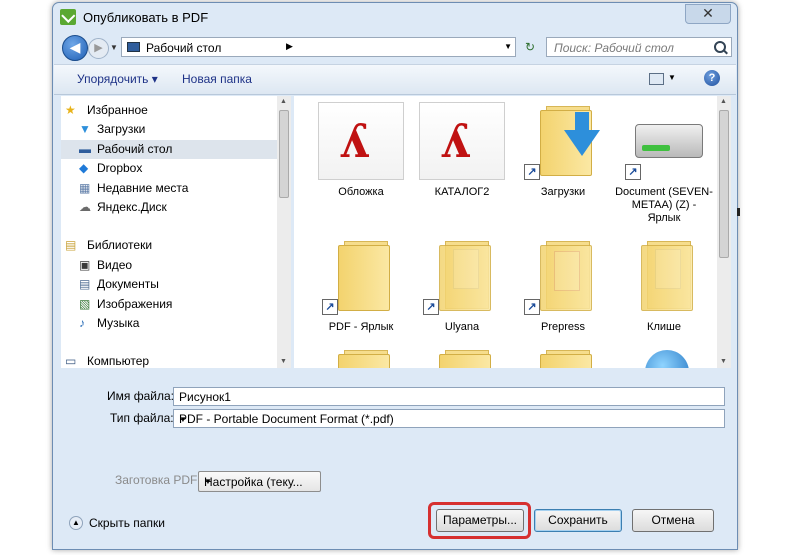 The width and height of the screenshot is (790, 555). Describe the element at coordinates (289, 46) in the screenshot. I see `chevron-right-icon: ▶` at that location.